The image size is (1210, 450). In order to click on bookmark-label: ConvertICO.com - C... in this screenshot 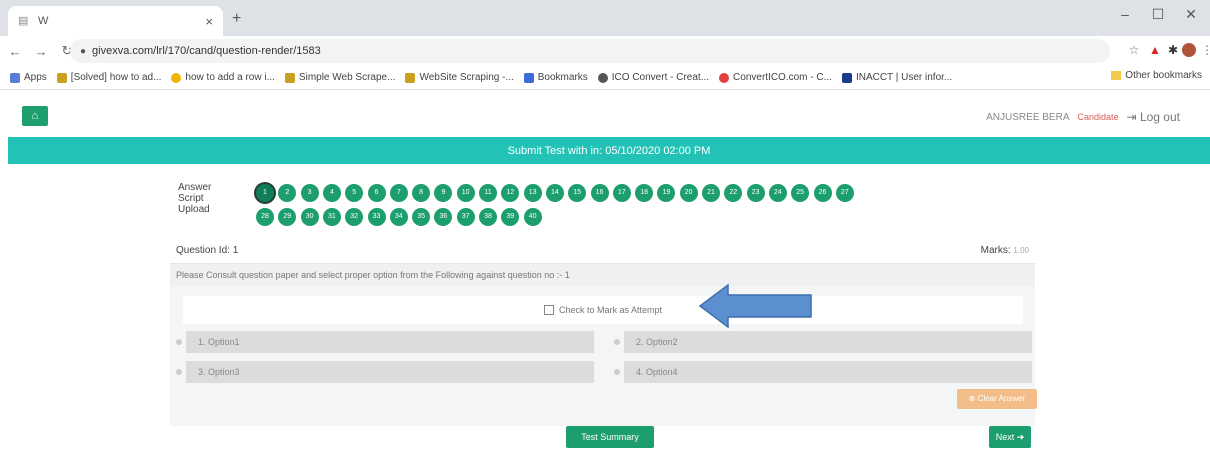, I will do `click(782, 77)`.